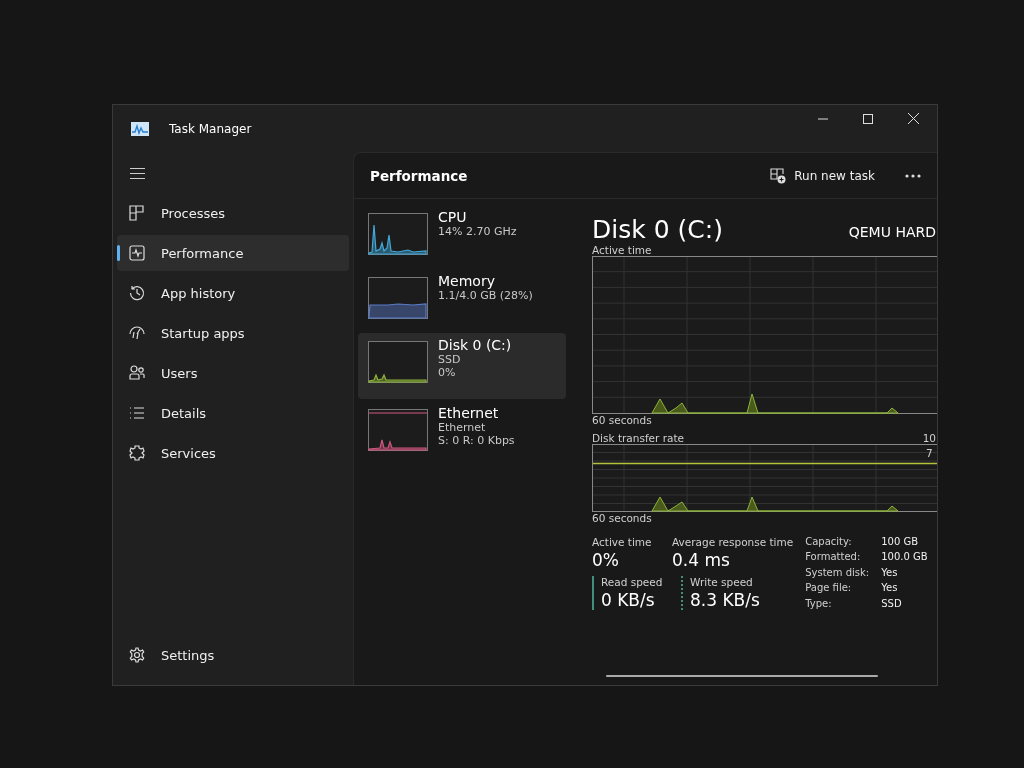  What do you see at coordinates (453, 217) in the screenshot?
I see `device-name: CPU` at bounding box center [453, 217].